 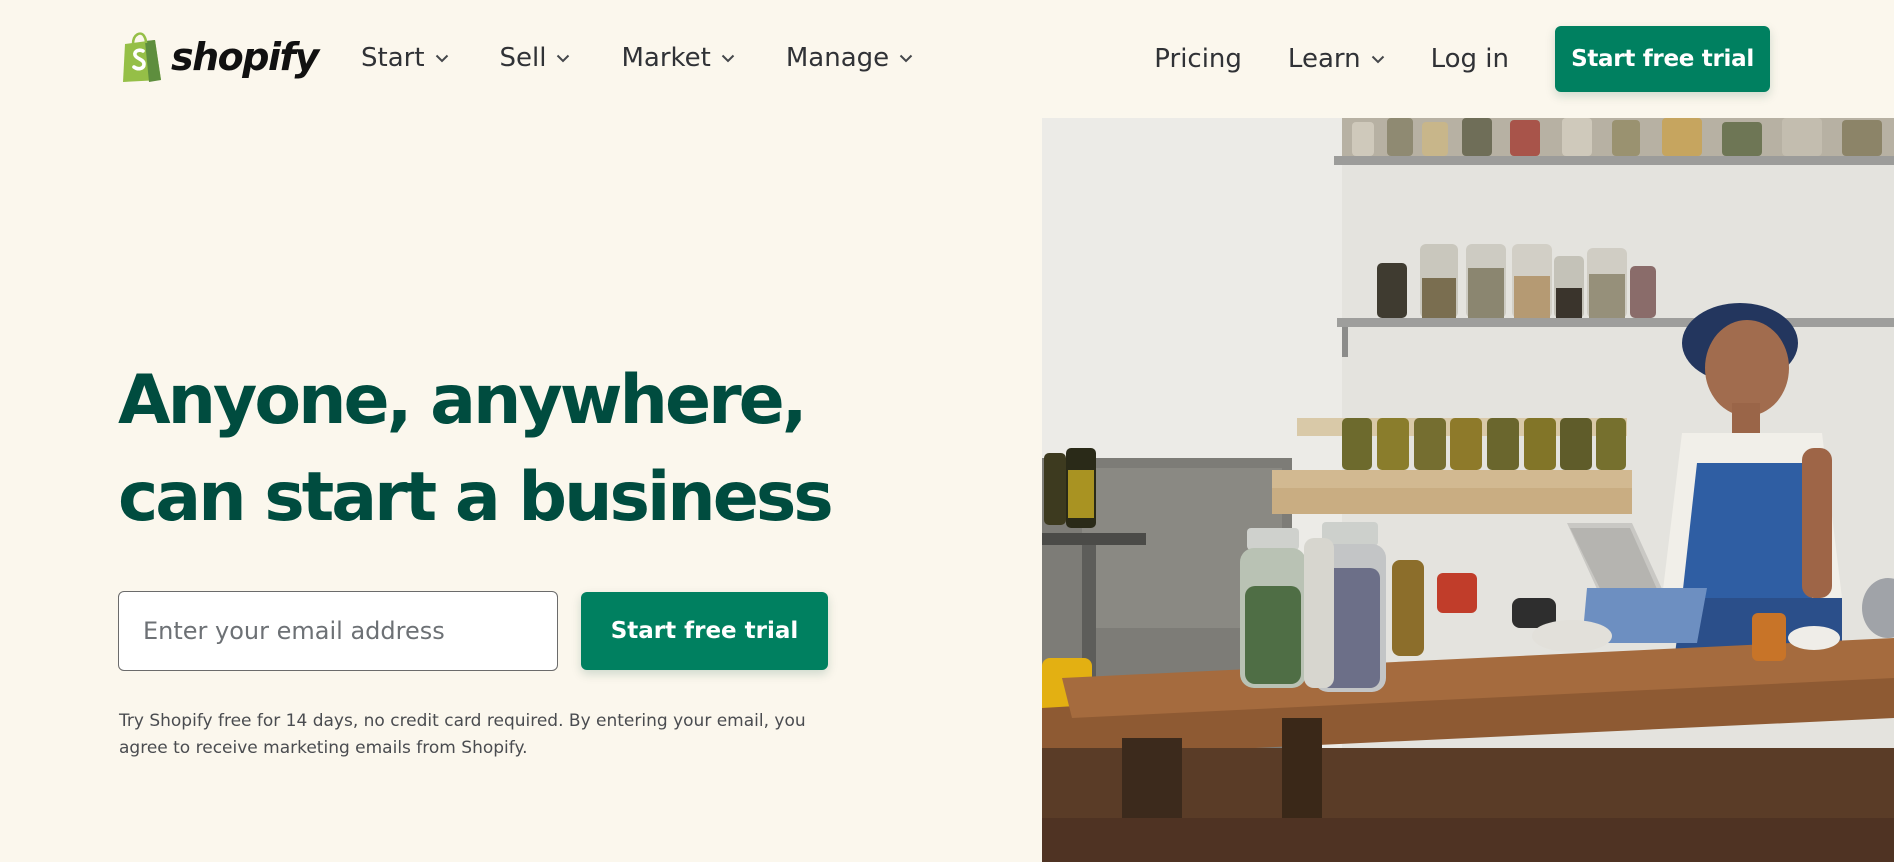 I want to click on nav-start-label: Start, so click(x=393, y=58).